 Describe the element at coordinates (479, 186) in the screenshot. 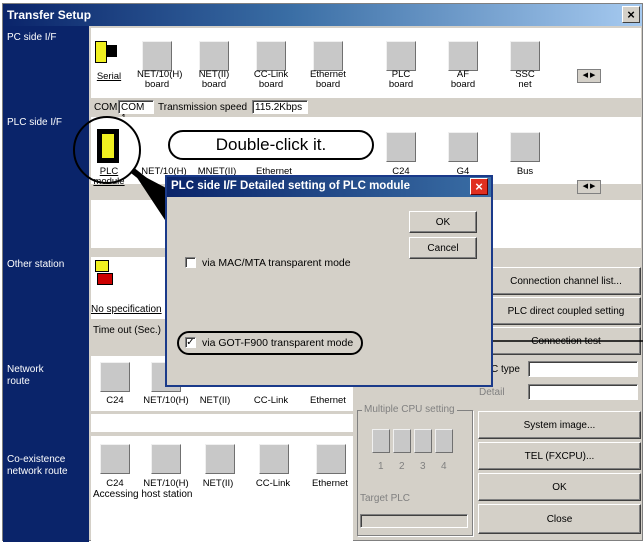

I see `dialog-close-button: ×` at that location.